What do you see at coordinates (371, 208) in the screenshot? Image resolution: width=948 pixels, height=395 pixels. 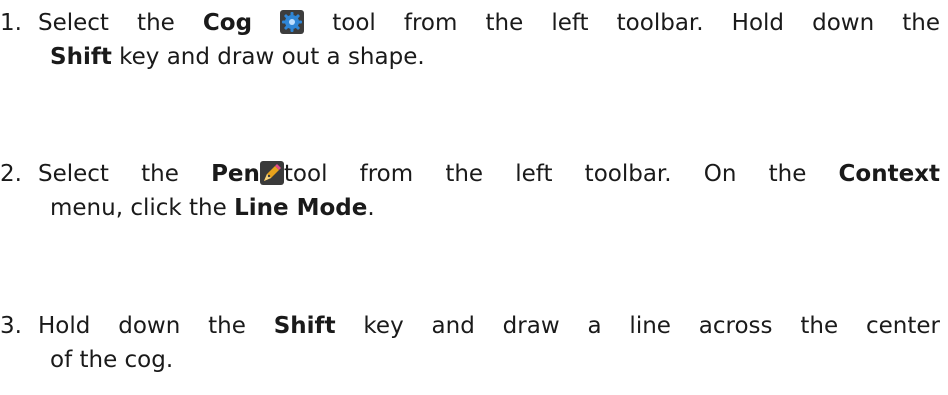 I see `step-text: .` at bounding box center [371, 208].